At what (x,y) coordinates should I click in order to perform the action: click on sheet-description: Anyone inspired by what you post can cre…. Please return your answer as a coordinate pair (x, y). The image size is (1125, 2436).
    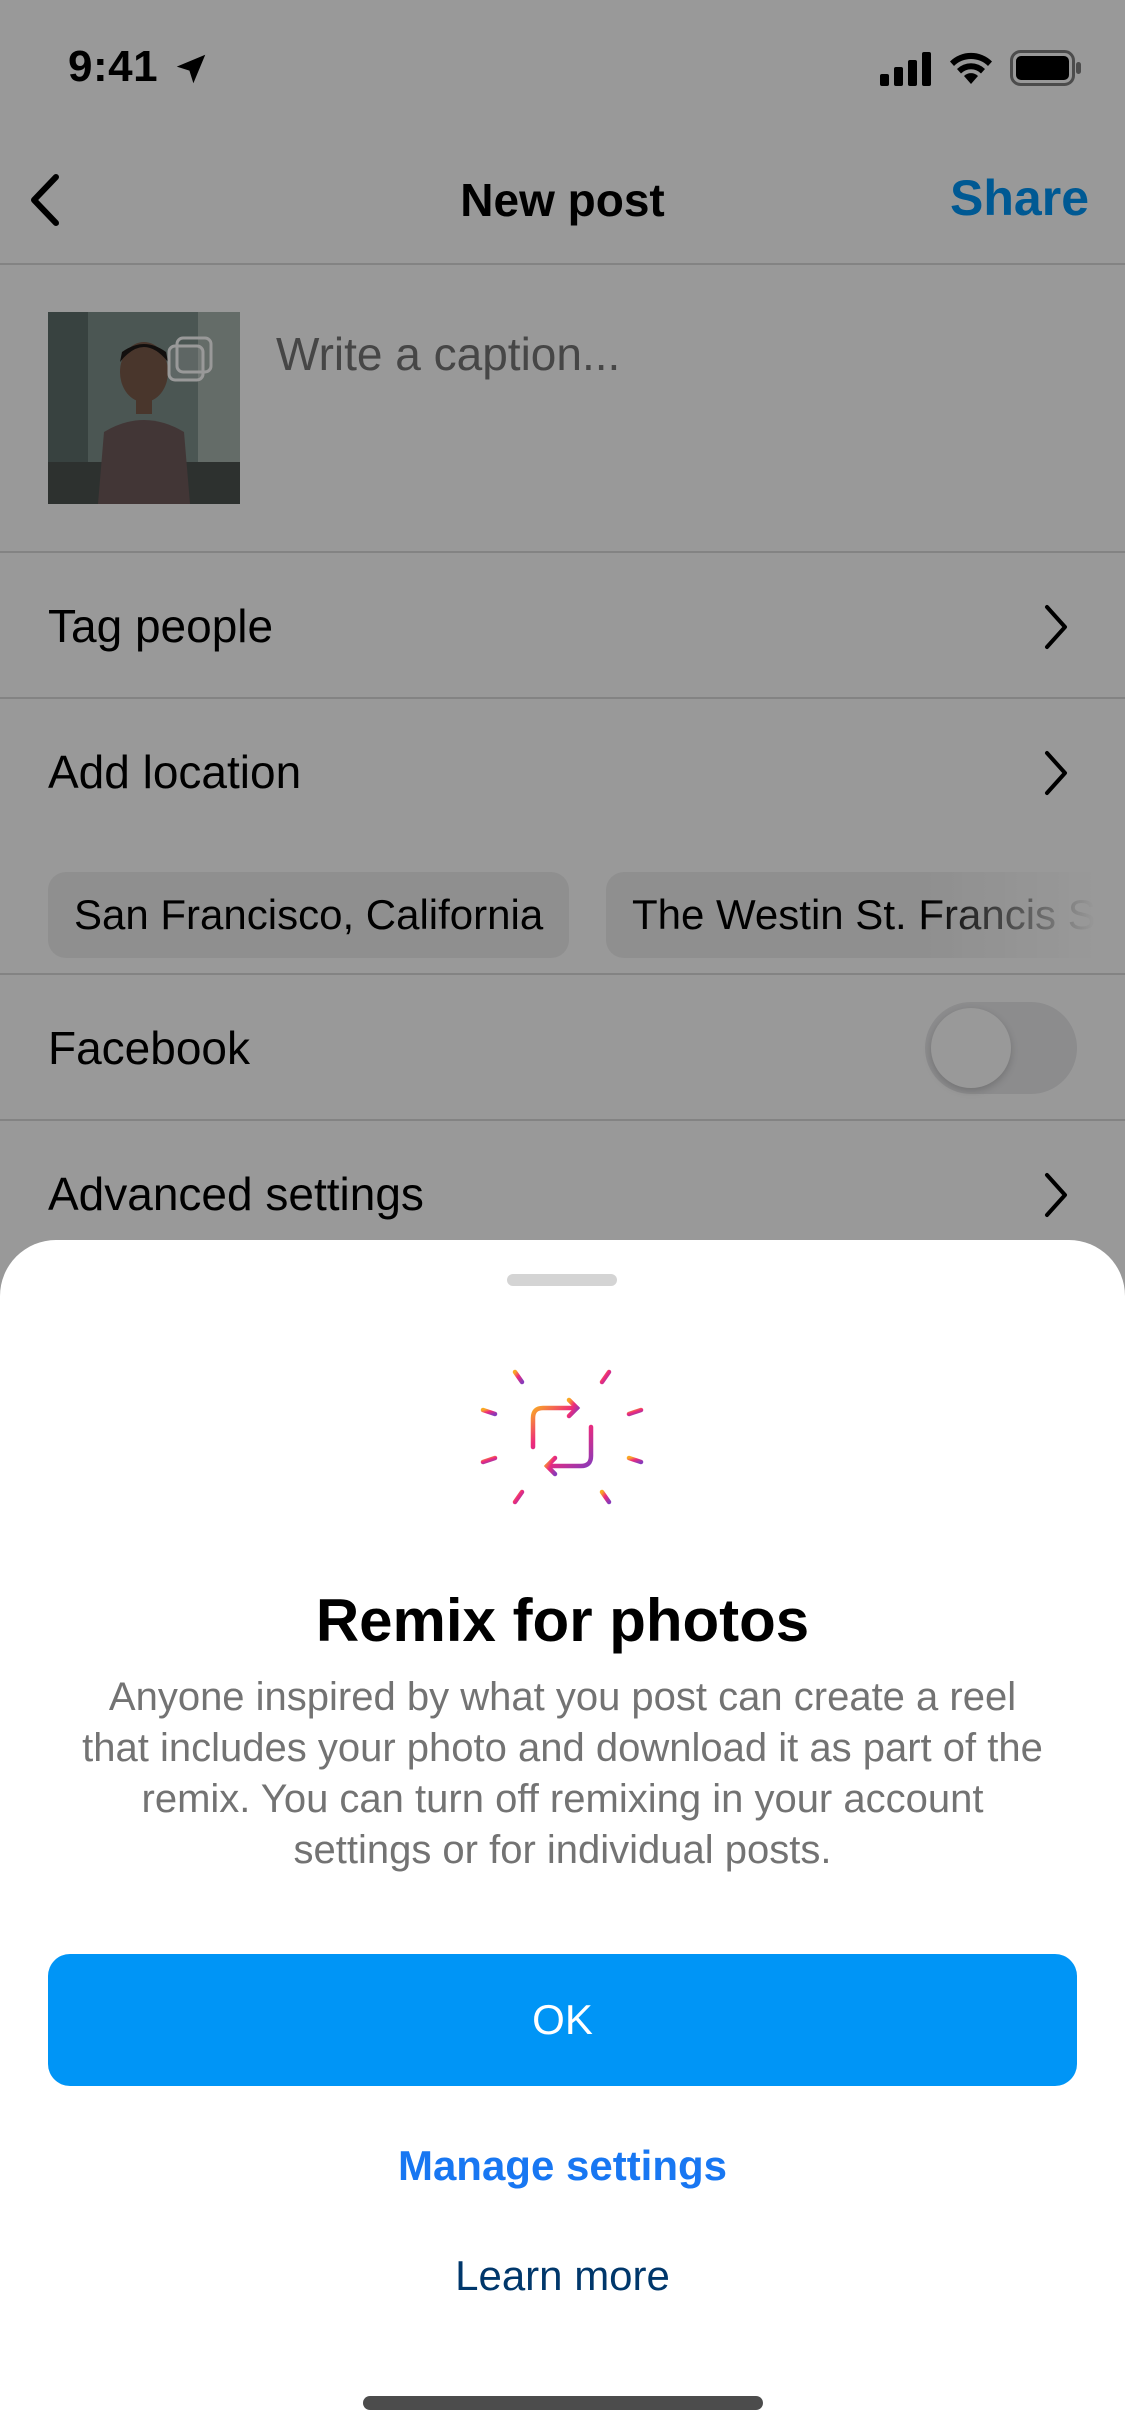
    Looking at the image, I should click on (562, 1773).